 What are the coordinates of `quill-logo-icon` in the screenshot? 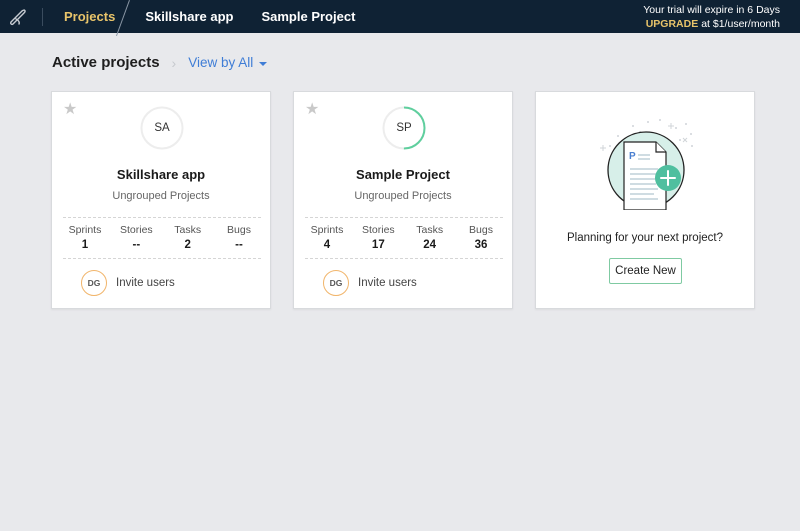 It's located at (18, 16).